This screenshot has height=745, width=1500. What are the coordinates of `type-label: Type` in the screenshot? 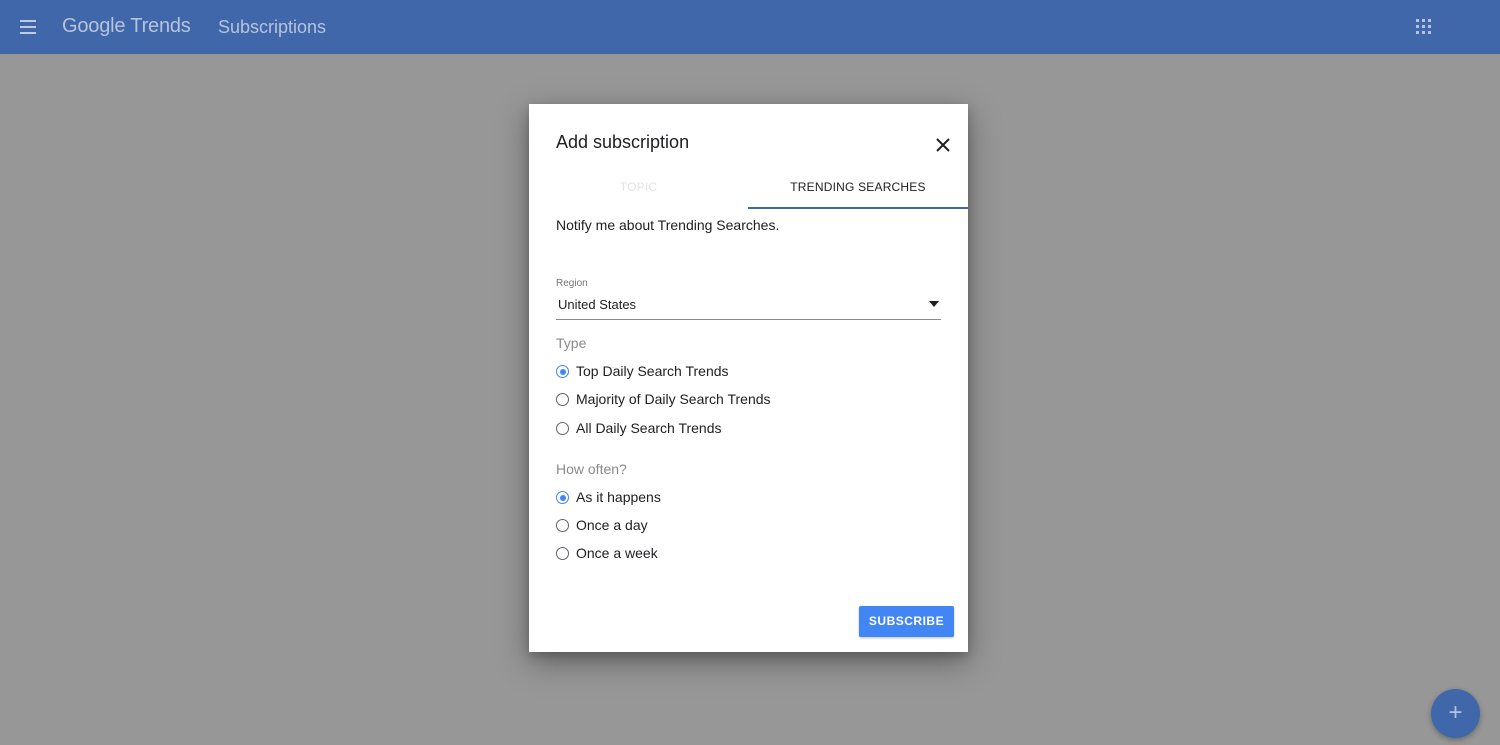 It's located at (571, 343).